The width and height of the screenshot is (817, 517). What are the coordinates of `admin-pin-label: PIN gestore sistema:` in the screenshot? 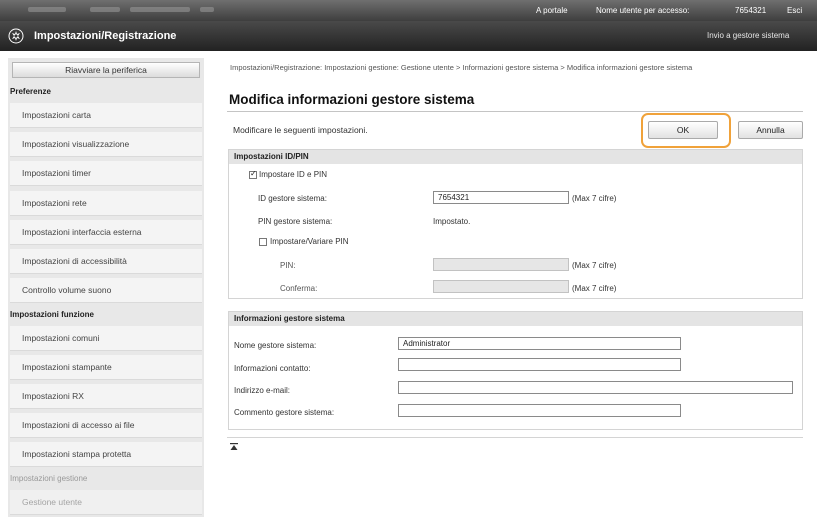 It's located at (295, 221).